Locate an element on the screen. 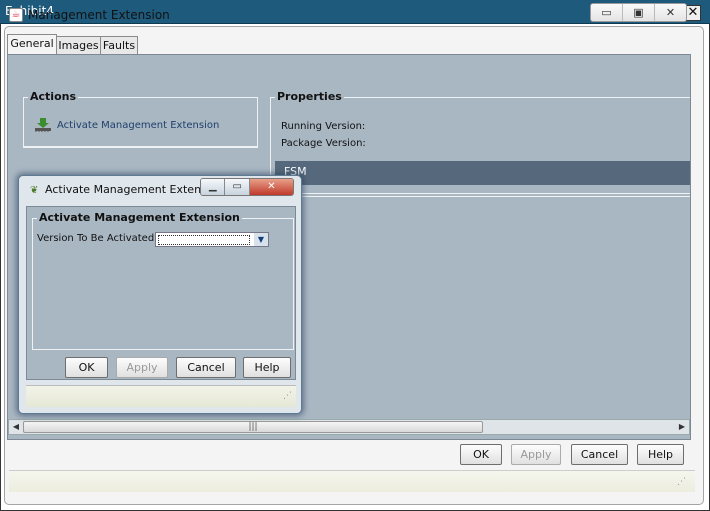  apply-button: Apply is located at coordinates (536, 454).